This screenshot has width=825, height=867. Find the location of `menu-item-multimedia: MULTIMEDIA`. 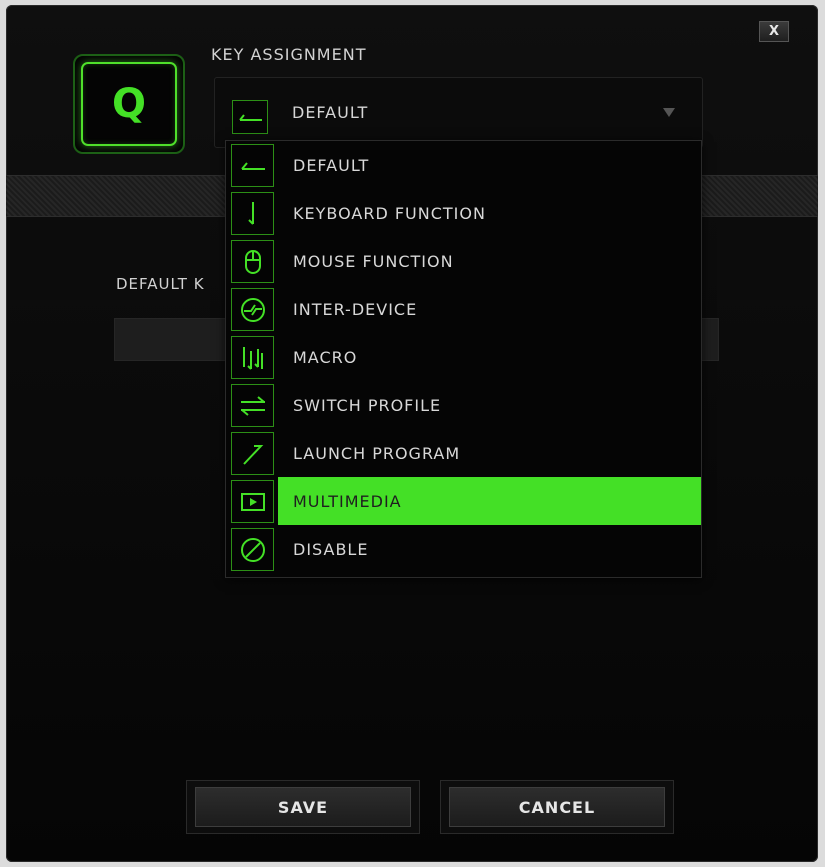

menu-item-multimedia: MULTIMEDIA is located at coordinates (463, 501).